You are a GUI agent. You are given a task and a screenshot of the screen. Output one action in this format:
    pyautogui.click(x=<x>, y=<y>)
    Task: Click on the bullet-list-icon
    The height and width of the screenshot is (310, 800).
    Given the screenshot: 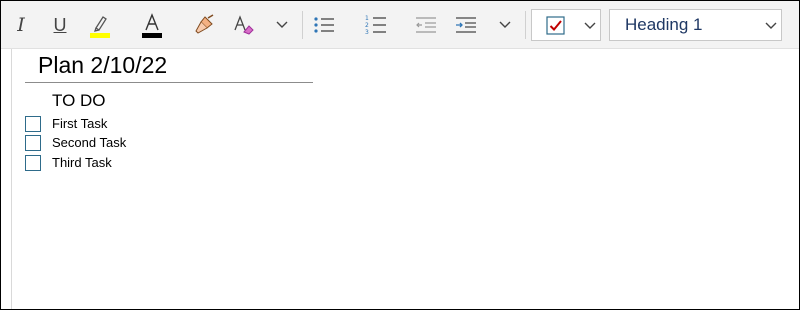 What is the action you would take?
    pyautogui.click(x=324, y=25)
    